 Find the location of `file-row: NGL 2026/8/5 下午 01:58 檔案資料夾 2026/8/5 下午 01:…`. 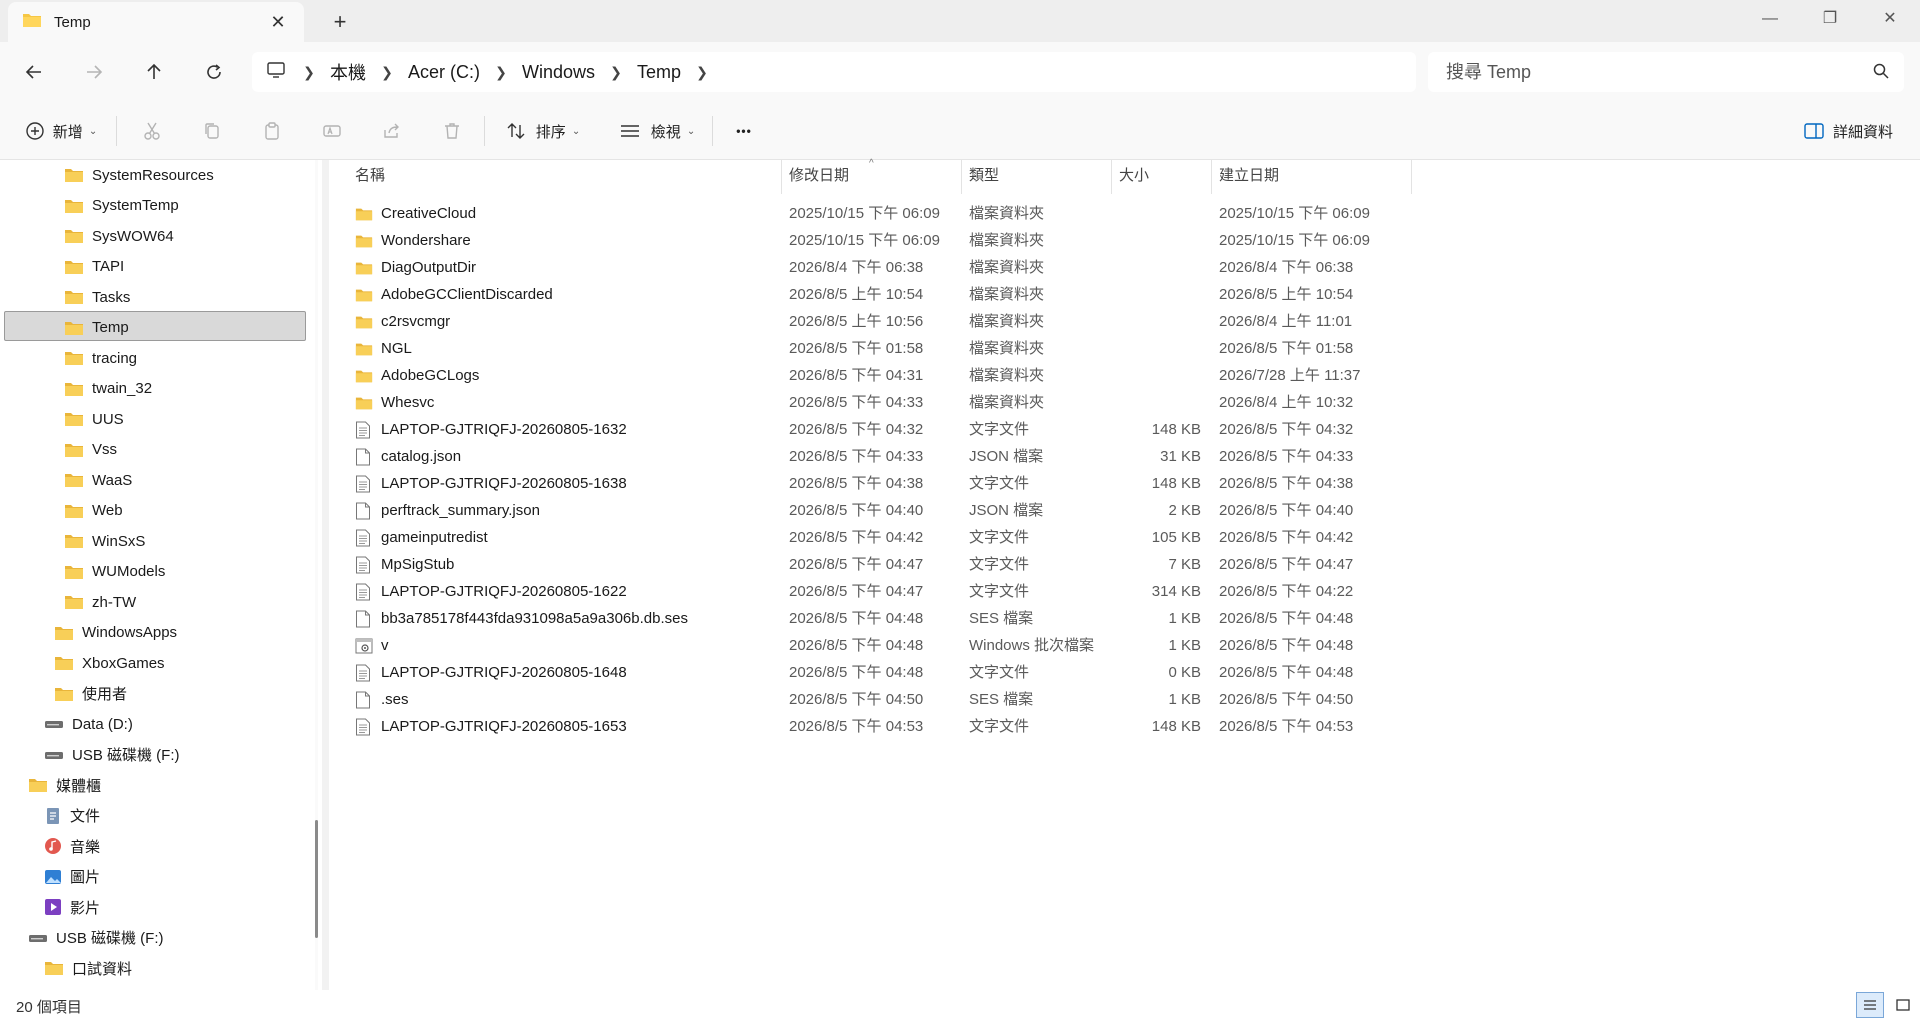

file-row: NGL 2026/8/5 下午 01:58 檔案資料夾 2026/8/5 下午 01:… is located at coordinates (879, 348).